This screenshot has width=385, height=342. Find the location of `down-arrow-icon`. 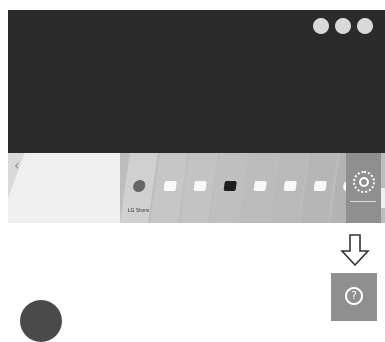

down-arrow-icon is located at coordinates (355, 250).